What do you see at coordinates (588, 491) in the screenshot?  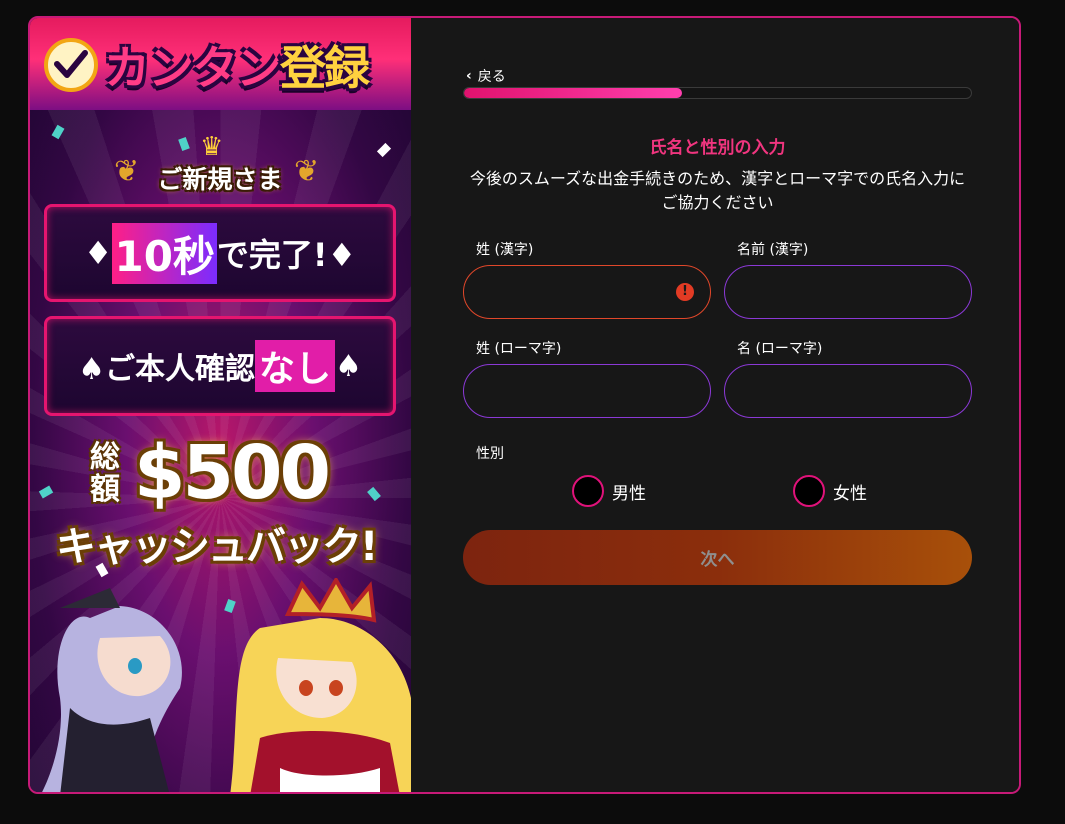 I see `radio-circle-male` at bounding box center [588, 491].